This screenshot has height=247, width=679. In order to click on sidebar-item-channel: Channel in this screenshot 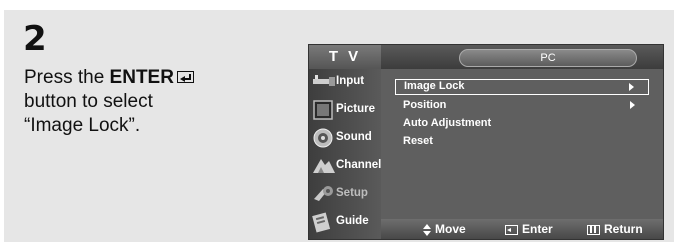, I will do `click(345, 166)`.